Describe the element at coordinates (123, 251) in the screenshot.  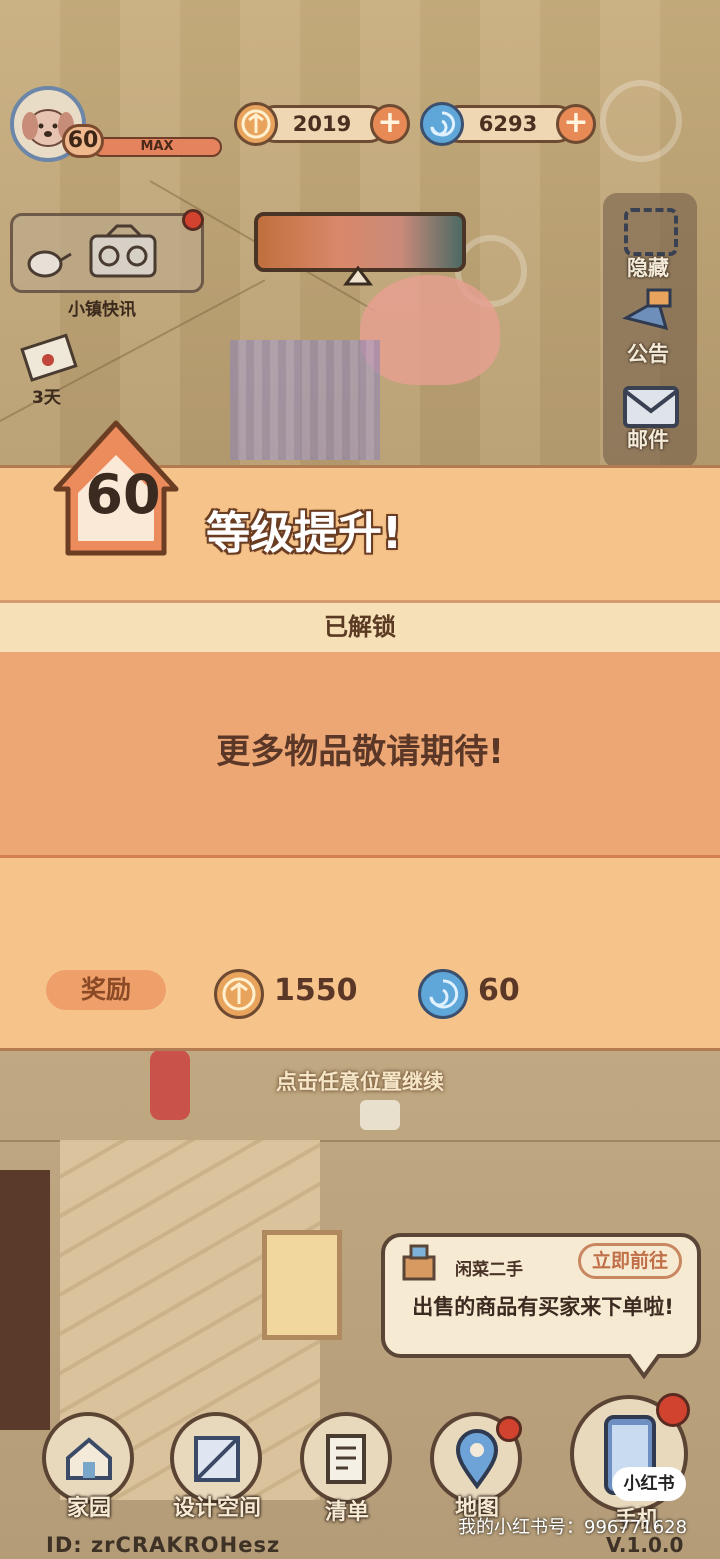
I see `radio-icon` at that location.